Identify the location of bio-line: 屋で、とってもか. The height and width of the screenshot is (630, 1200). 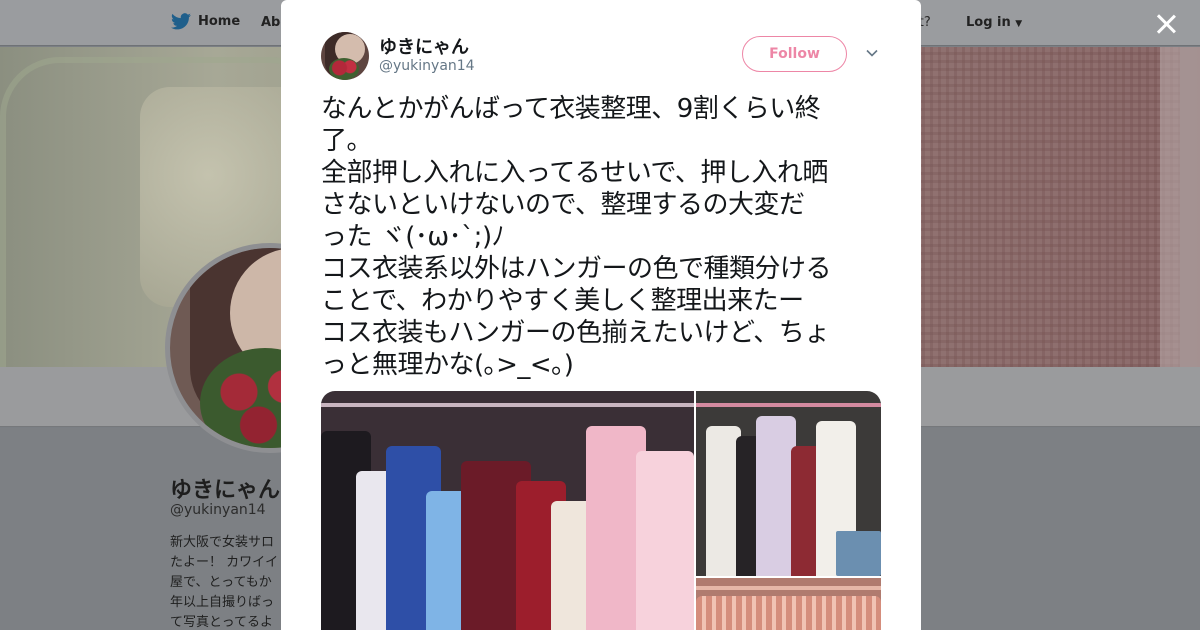
(221, 582).